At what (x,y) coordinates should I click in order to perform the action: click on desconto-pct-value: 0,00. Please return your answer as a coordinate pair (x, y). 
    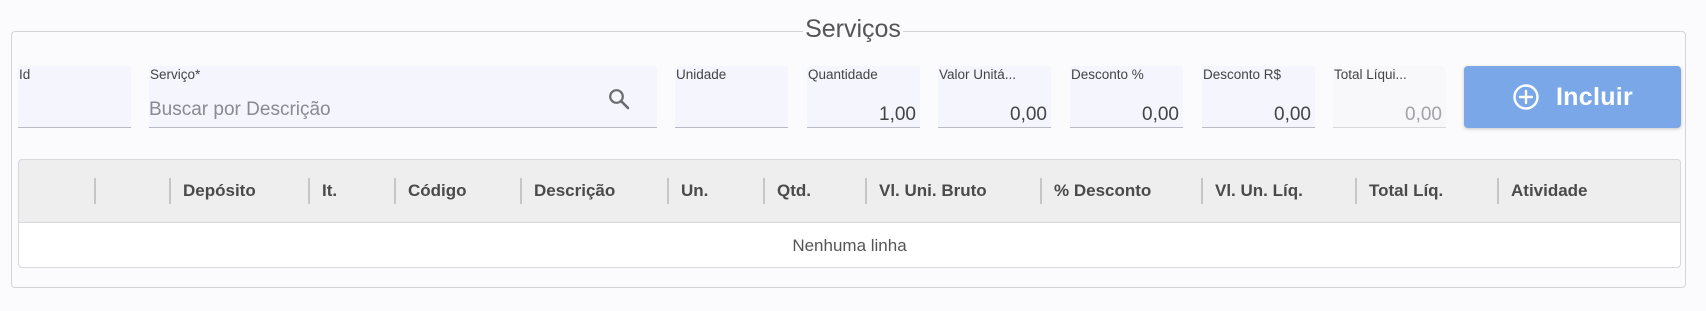
    Looking at the image, I should click on (1160, 114).